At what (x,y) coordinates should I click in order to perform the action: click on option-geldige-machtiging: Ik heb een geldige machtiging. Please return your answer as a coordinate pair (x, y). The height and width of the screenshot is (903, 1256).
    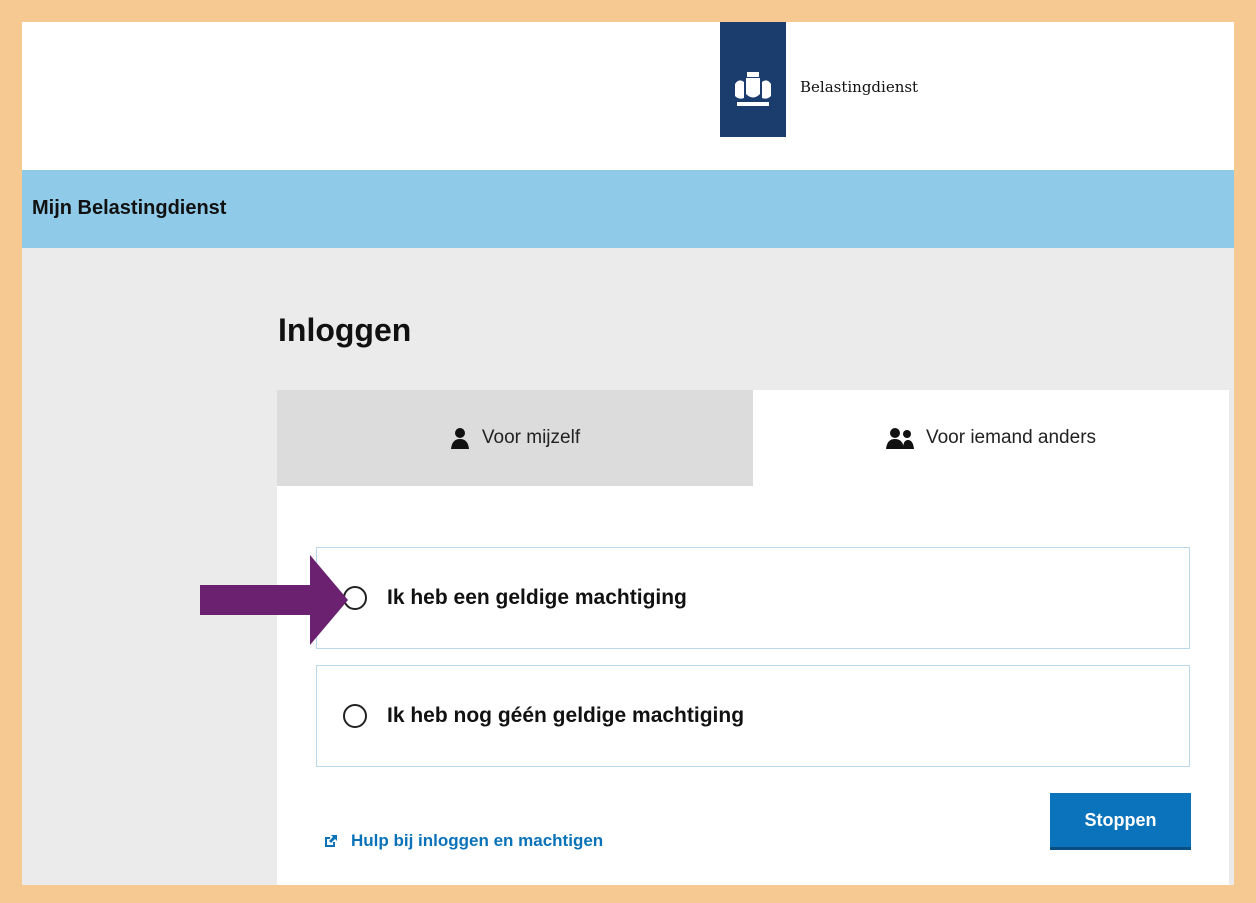
    Looking at the image, I should click on (753, 598).